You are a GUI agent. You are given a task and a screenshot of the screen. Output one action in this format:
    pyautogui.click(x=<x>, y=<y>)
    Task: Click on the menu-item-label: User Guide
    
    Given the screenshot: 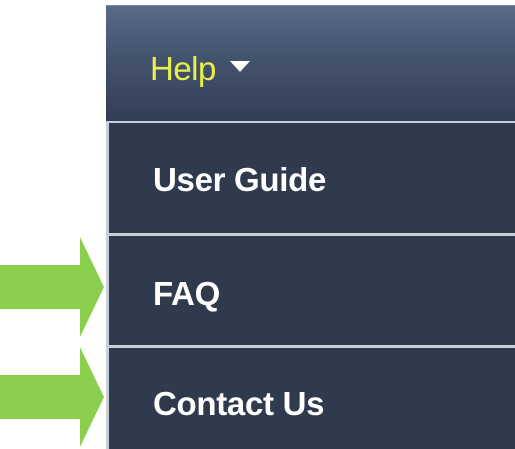 What is the action you would take?
    pyautogui.click(x=240, y=179)
    